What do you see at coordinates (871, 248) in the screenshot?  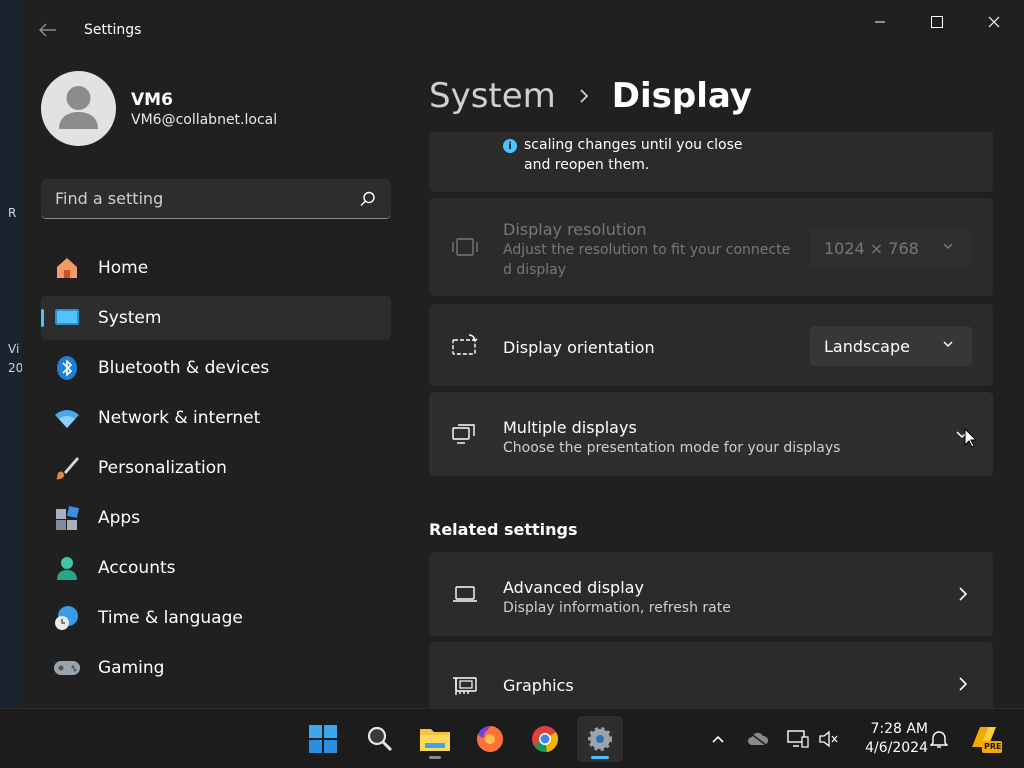 I see `dropdown-value: 1024 × 768` at bounding box center [871, 248].